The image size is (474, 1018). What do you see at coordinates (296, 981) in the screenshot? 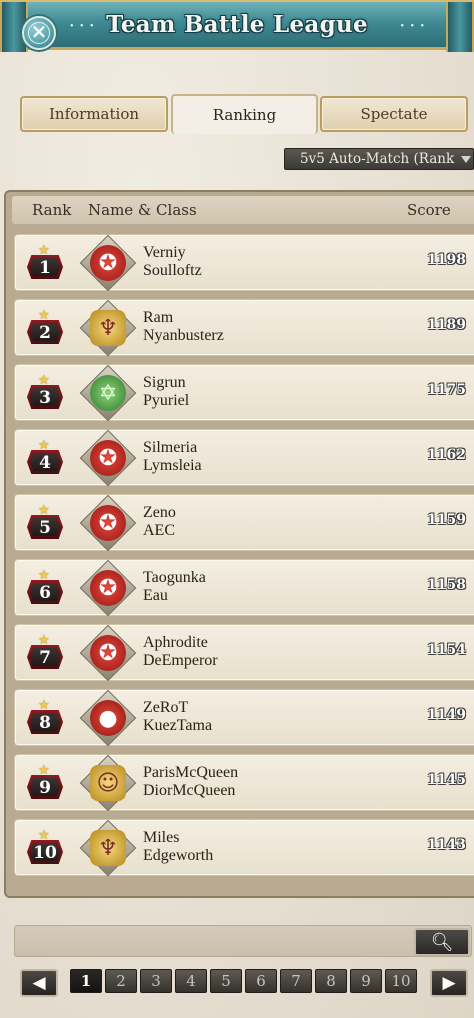
I see `page-button-7: 7` at bounding box center [296, 981].